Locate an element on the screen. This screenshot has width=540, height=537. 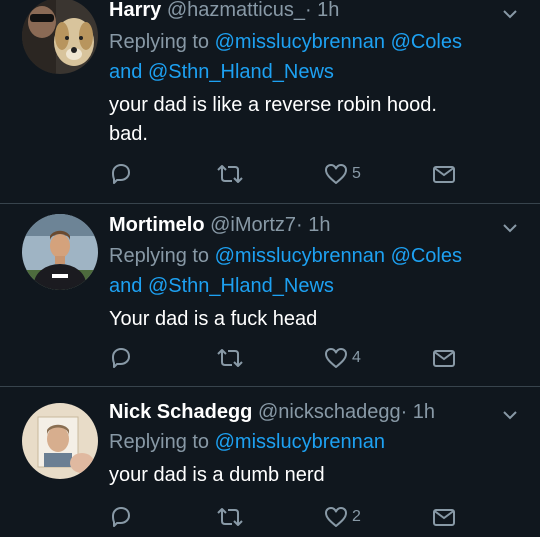
tweet-actions: 2 is located at coordinates (287, 517).